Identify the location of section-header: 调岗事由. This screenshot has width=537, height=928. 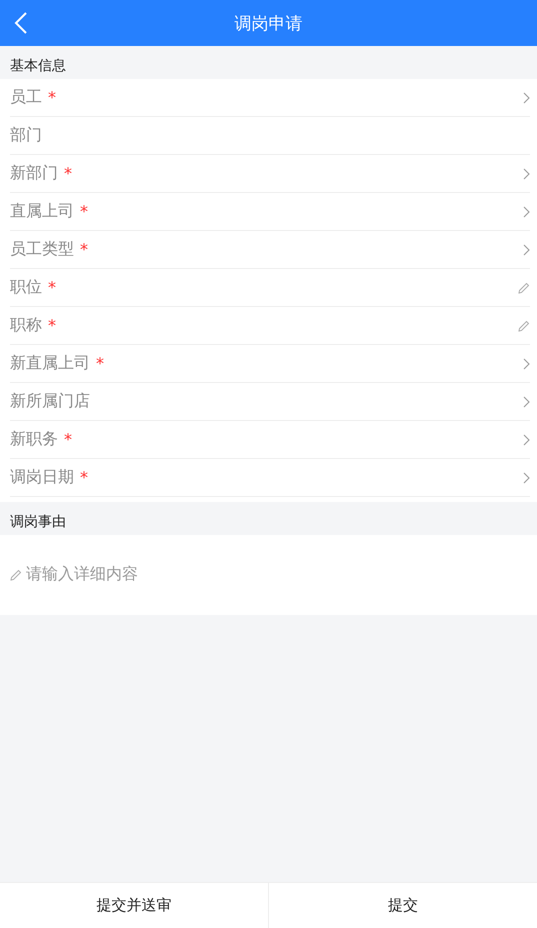
(38, 522).